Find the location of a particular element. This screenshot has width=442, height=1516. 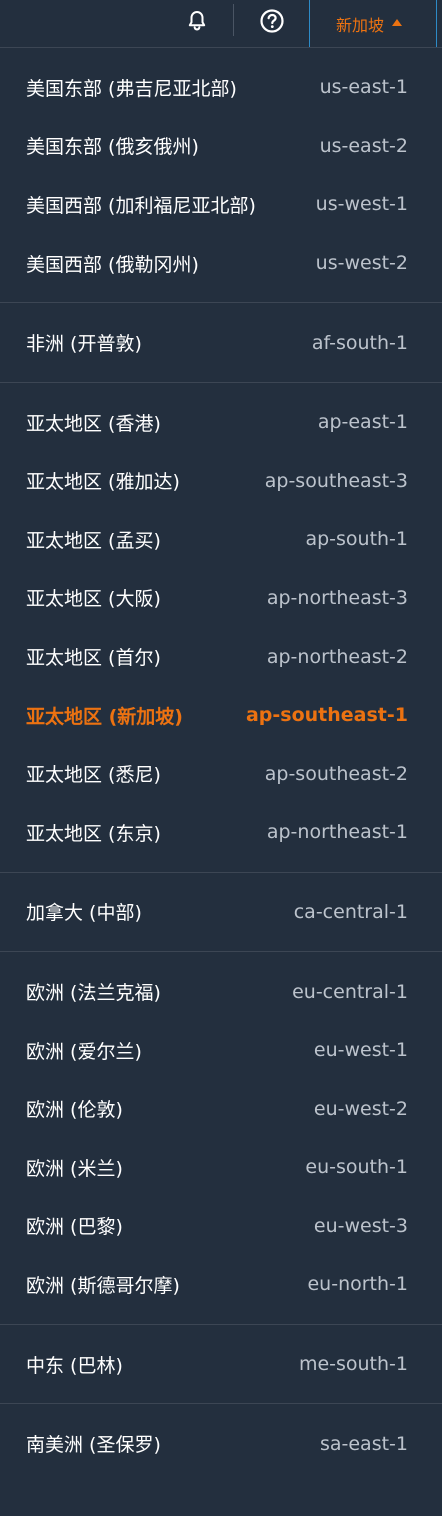

region-name: 欧洲 (伦敦) is located at coordinates (74, 1110).